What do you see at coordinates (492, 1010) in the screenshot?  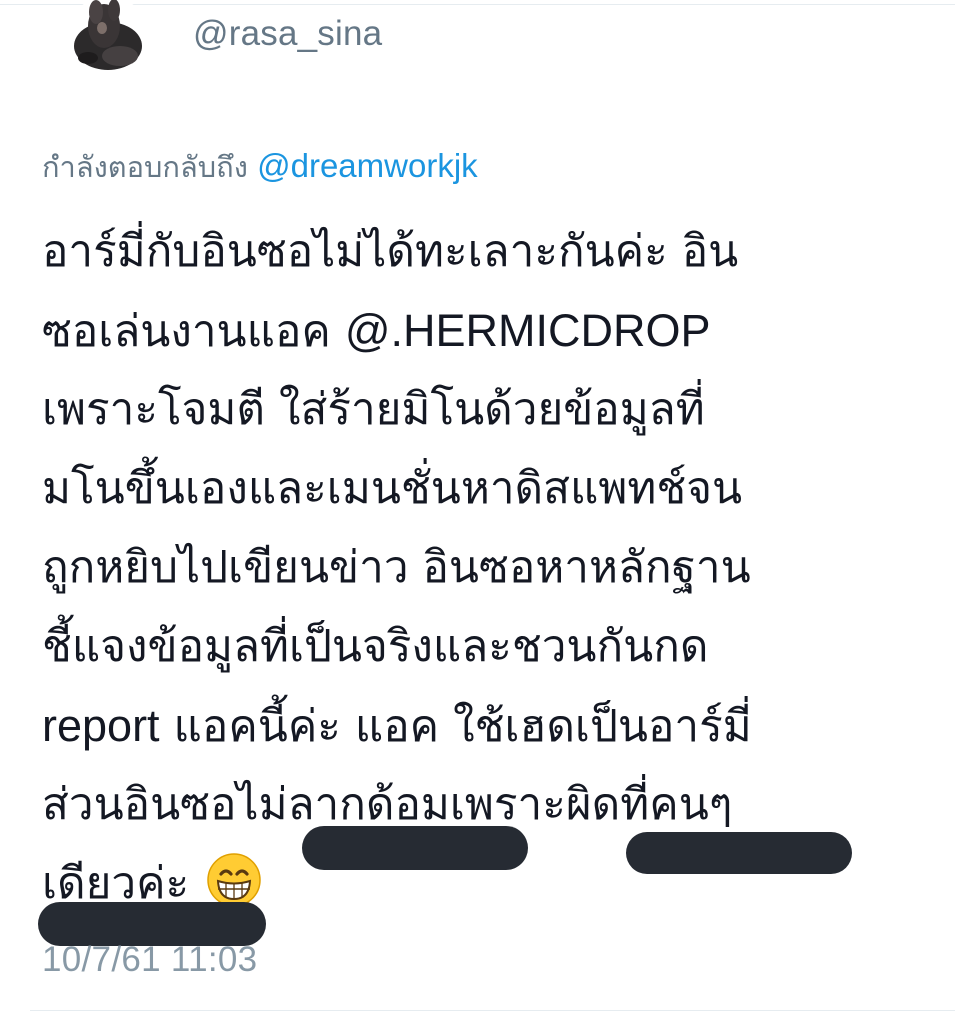 I see `bottom-divider` at bounding box center [492, 1010].